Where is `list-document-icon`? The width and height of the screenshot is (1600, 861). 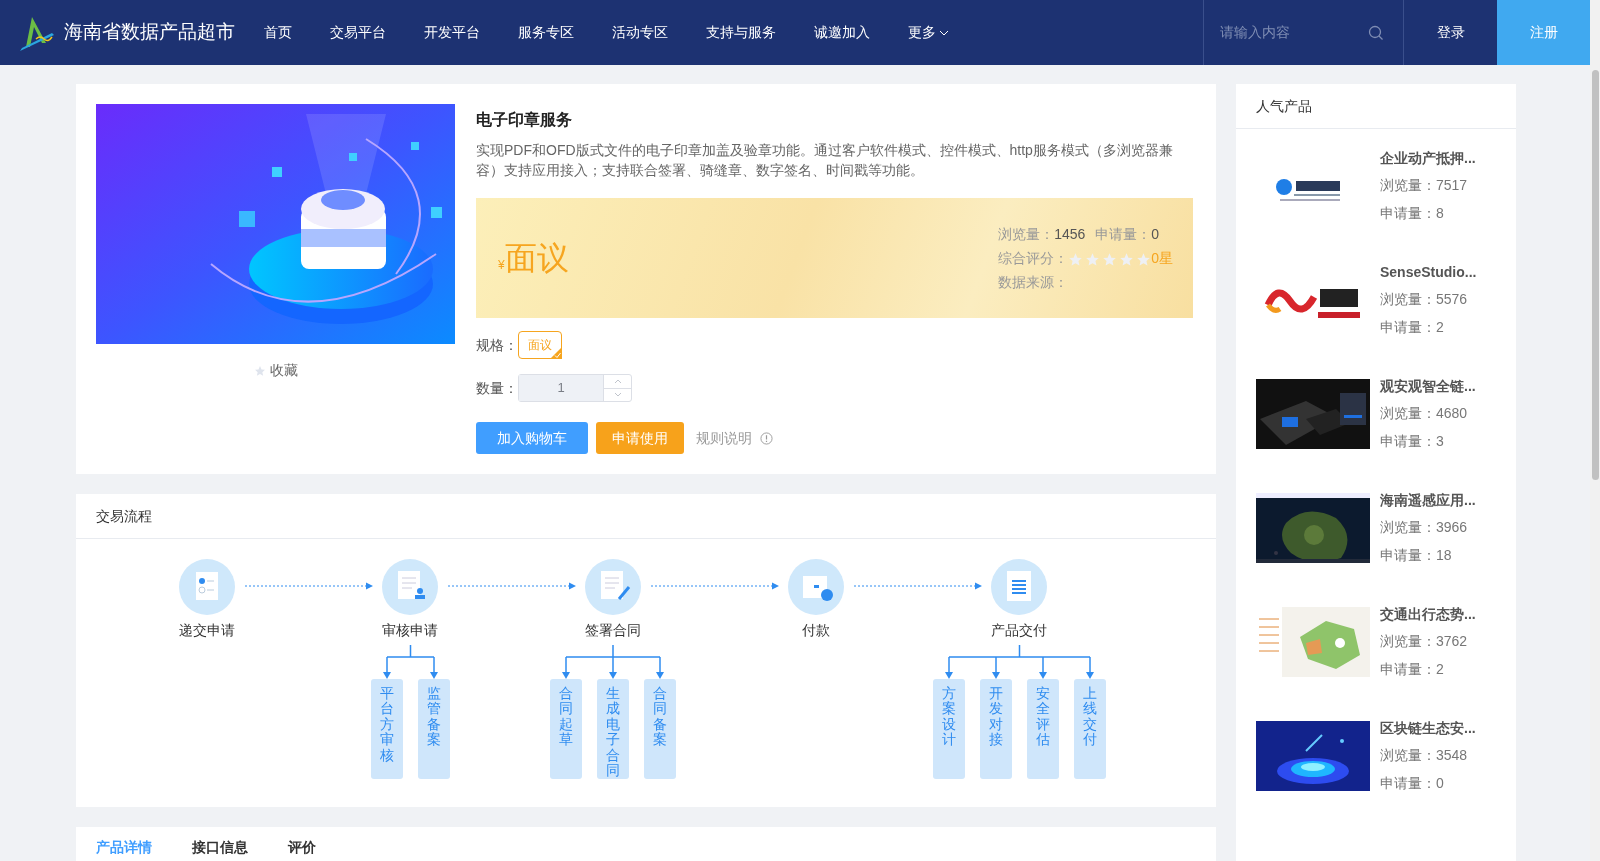
list-document-icon is located at coordinates (1019, 587).